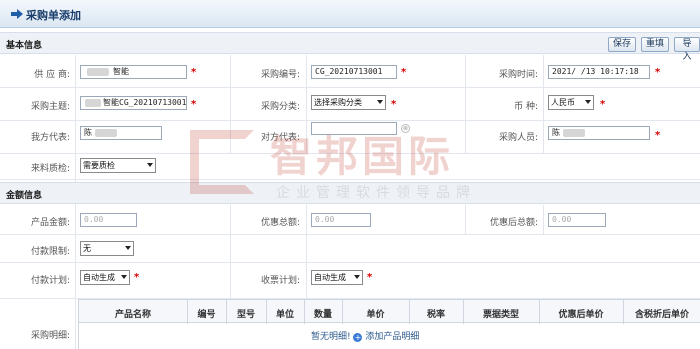 This screenshot has width=700, height=349. What do you see at coordinates (392, 337) in the screenshot?
I see `add-product-link: 添加产品明细` at bounding box center [392, 337].